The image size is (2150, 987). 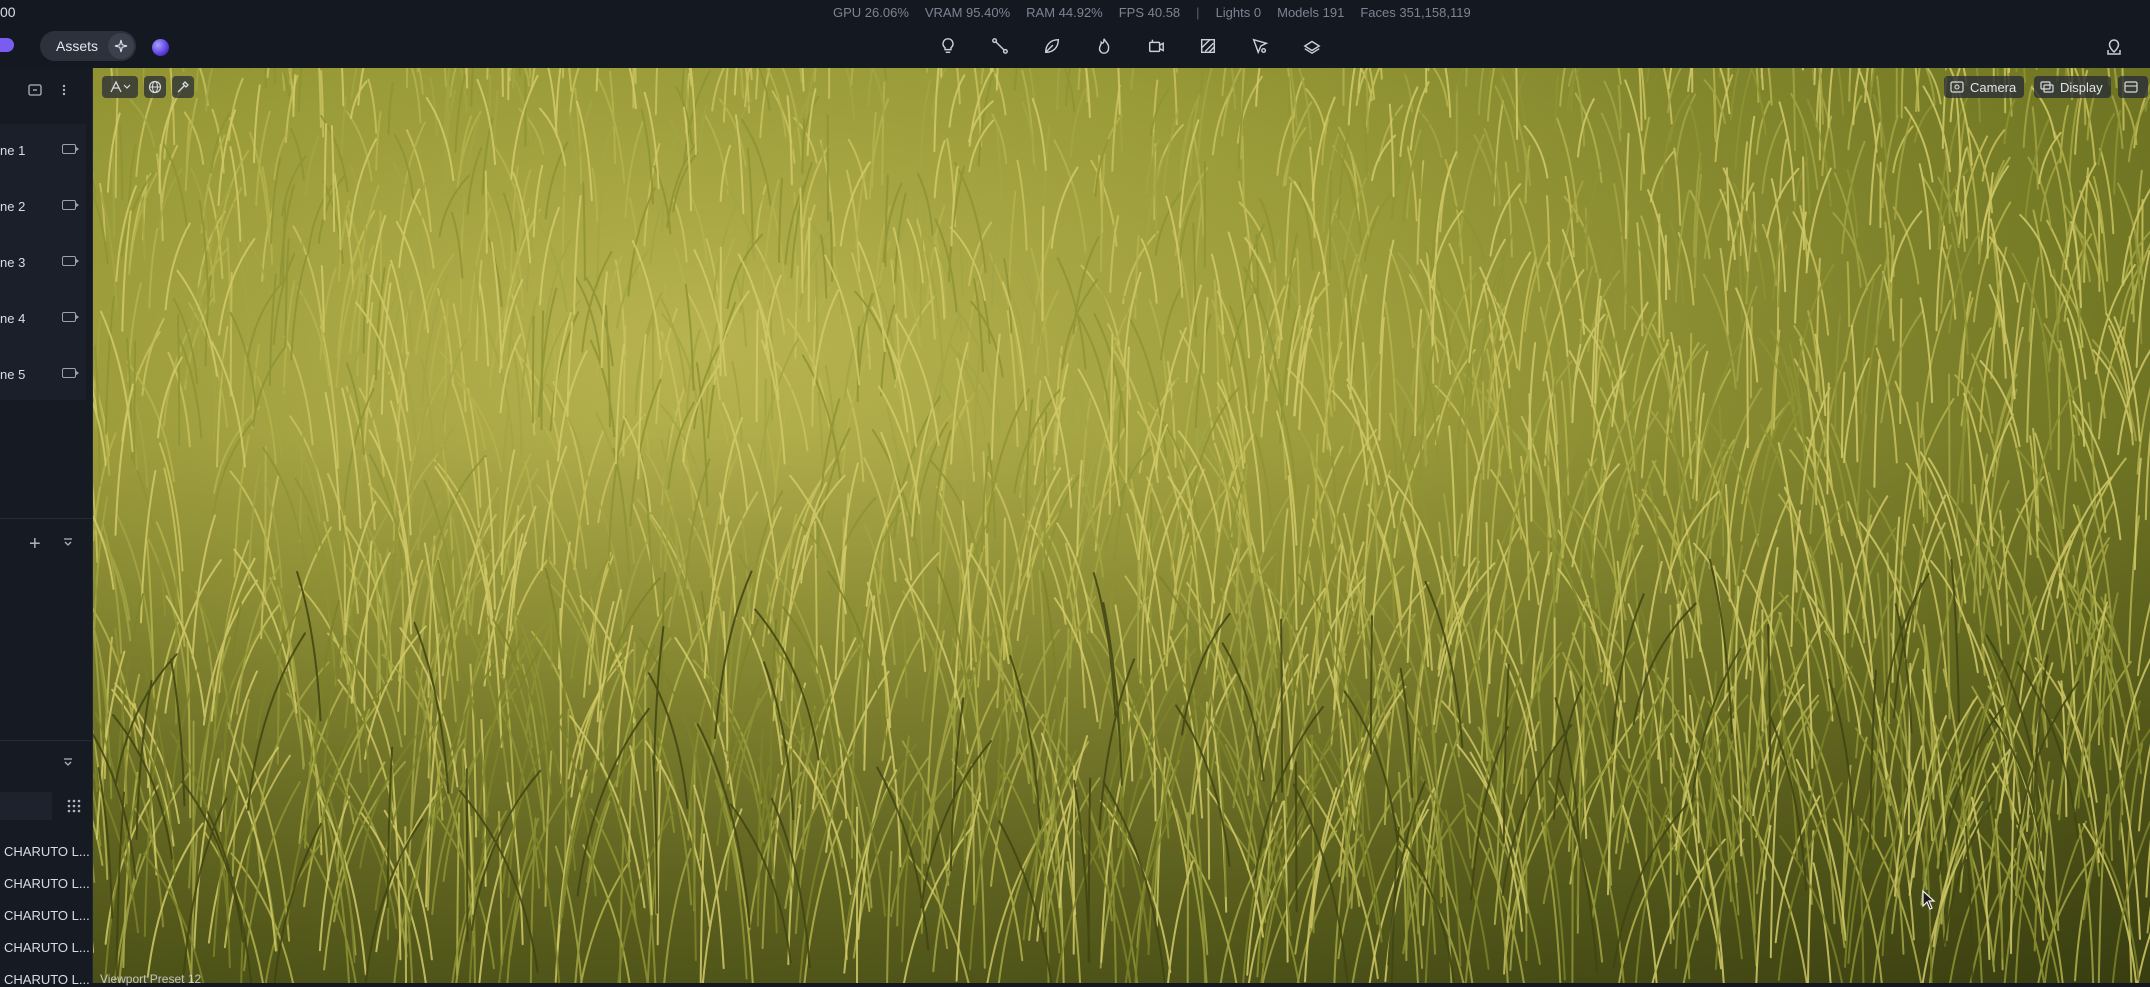 What do you see at coordinates (871, 12) in the screenshot?
I see `gpu-stat: GPU 26.06%` at bounding box center [871, 12].